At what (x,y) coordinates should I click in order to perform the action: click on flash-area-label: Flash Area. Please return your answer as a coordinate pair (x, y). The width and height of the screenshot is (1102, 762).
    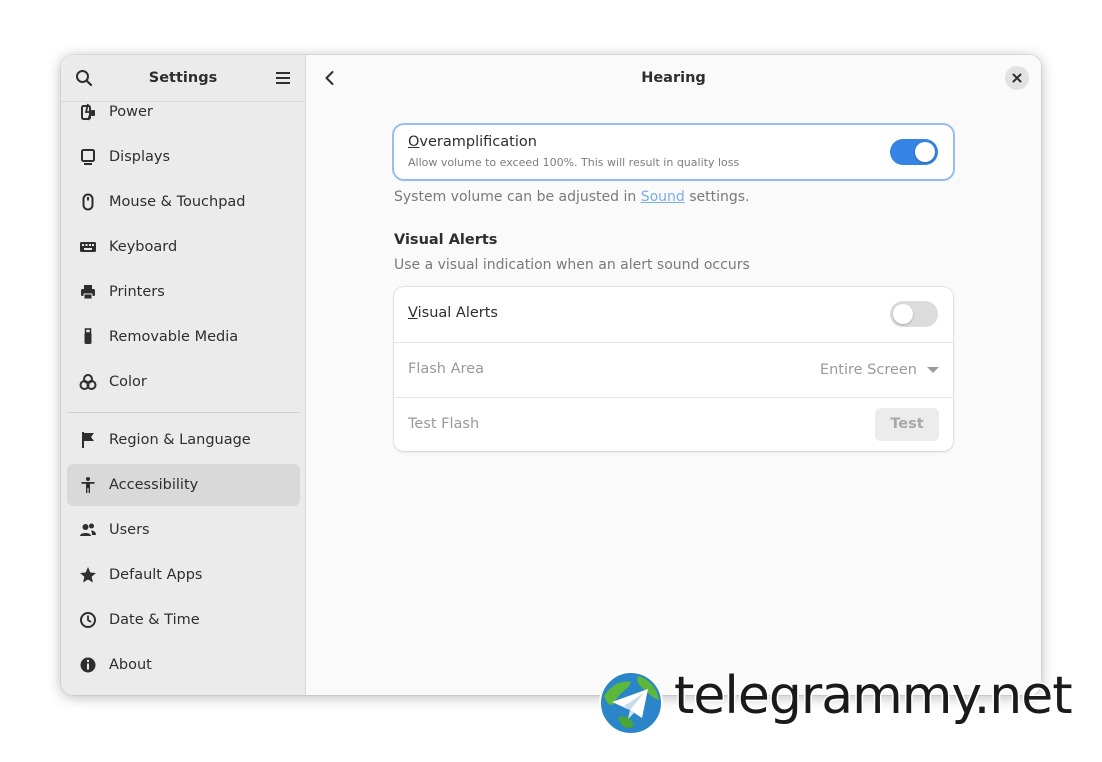
    Looking at the image, I should click on (446, 369).